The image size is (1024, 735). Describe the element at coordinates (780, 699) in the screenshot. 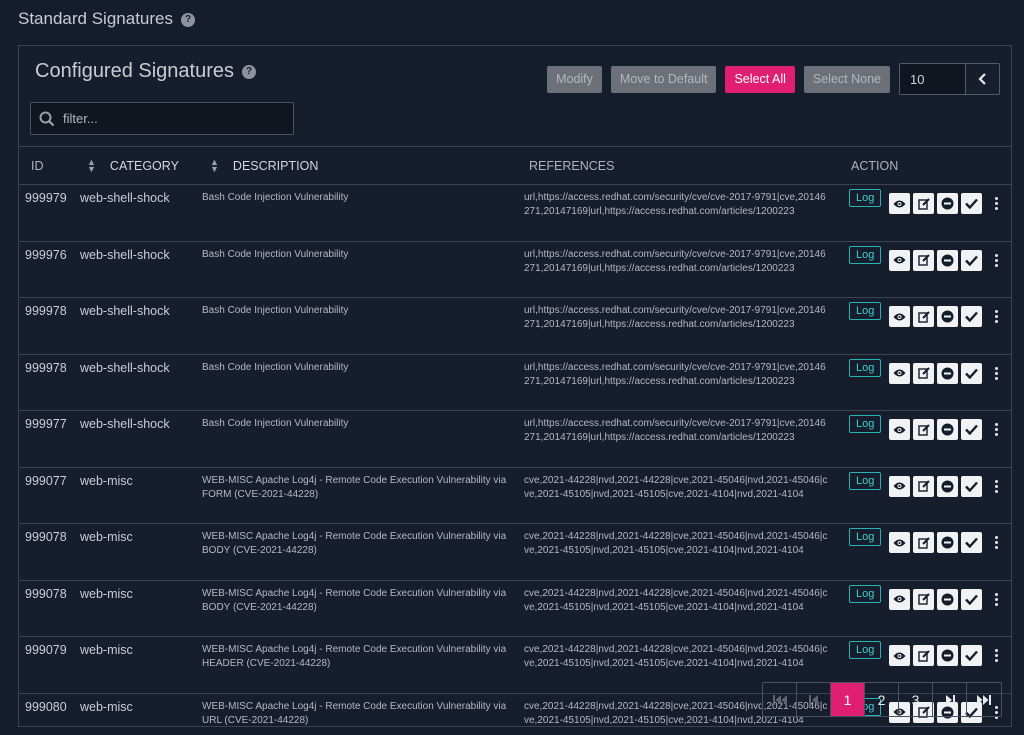

I see `first-page-icon` at that location.